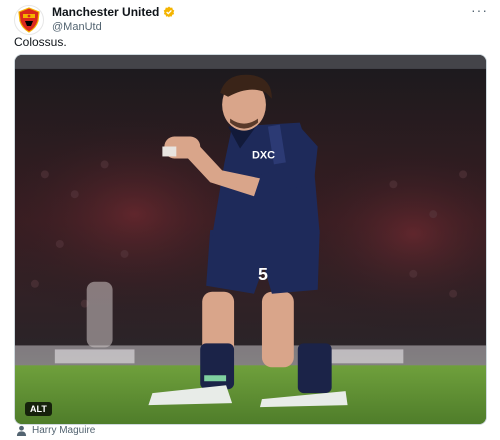 The height and width of the screenshot is (440, 500). I want to click on svg-text: 5, so click(263, 274).